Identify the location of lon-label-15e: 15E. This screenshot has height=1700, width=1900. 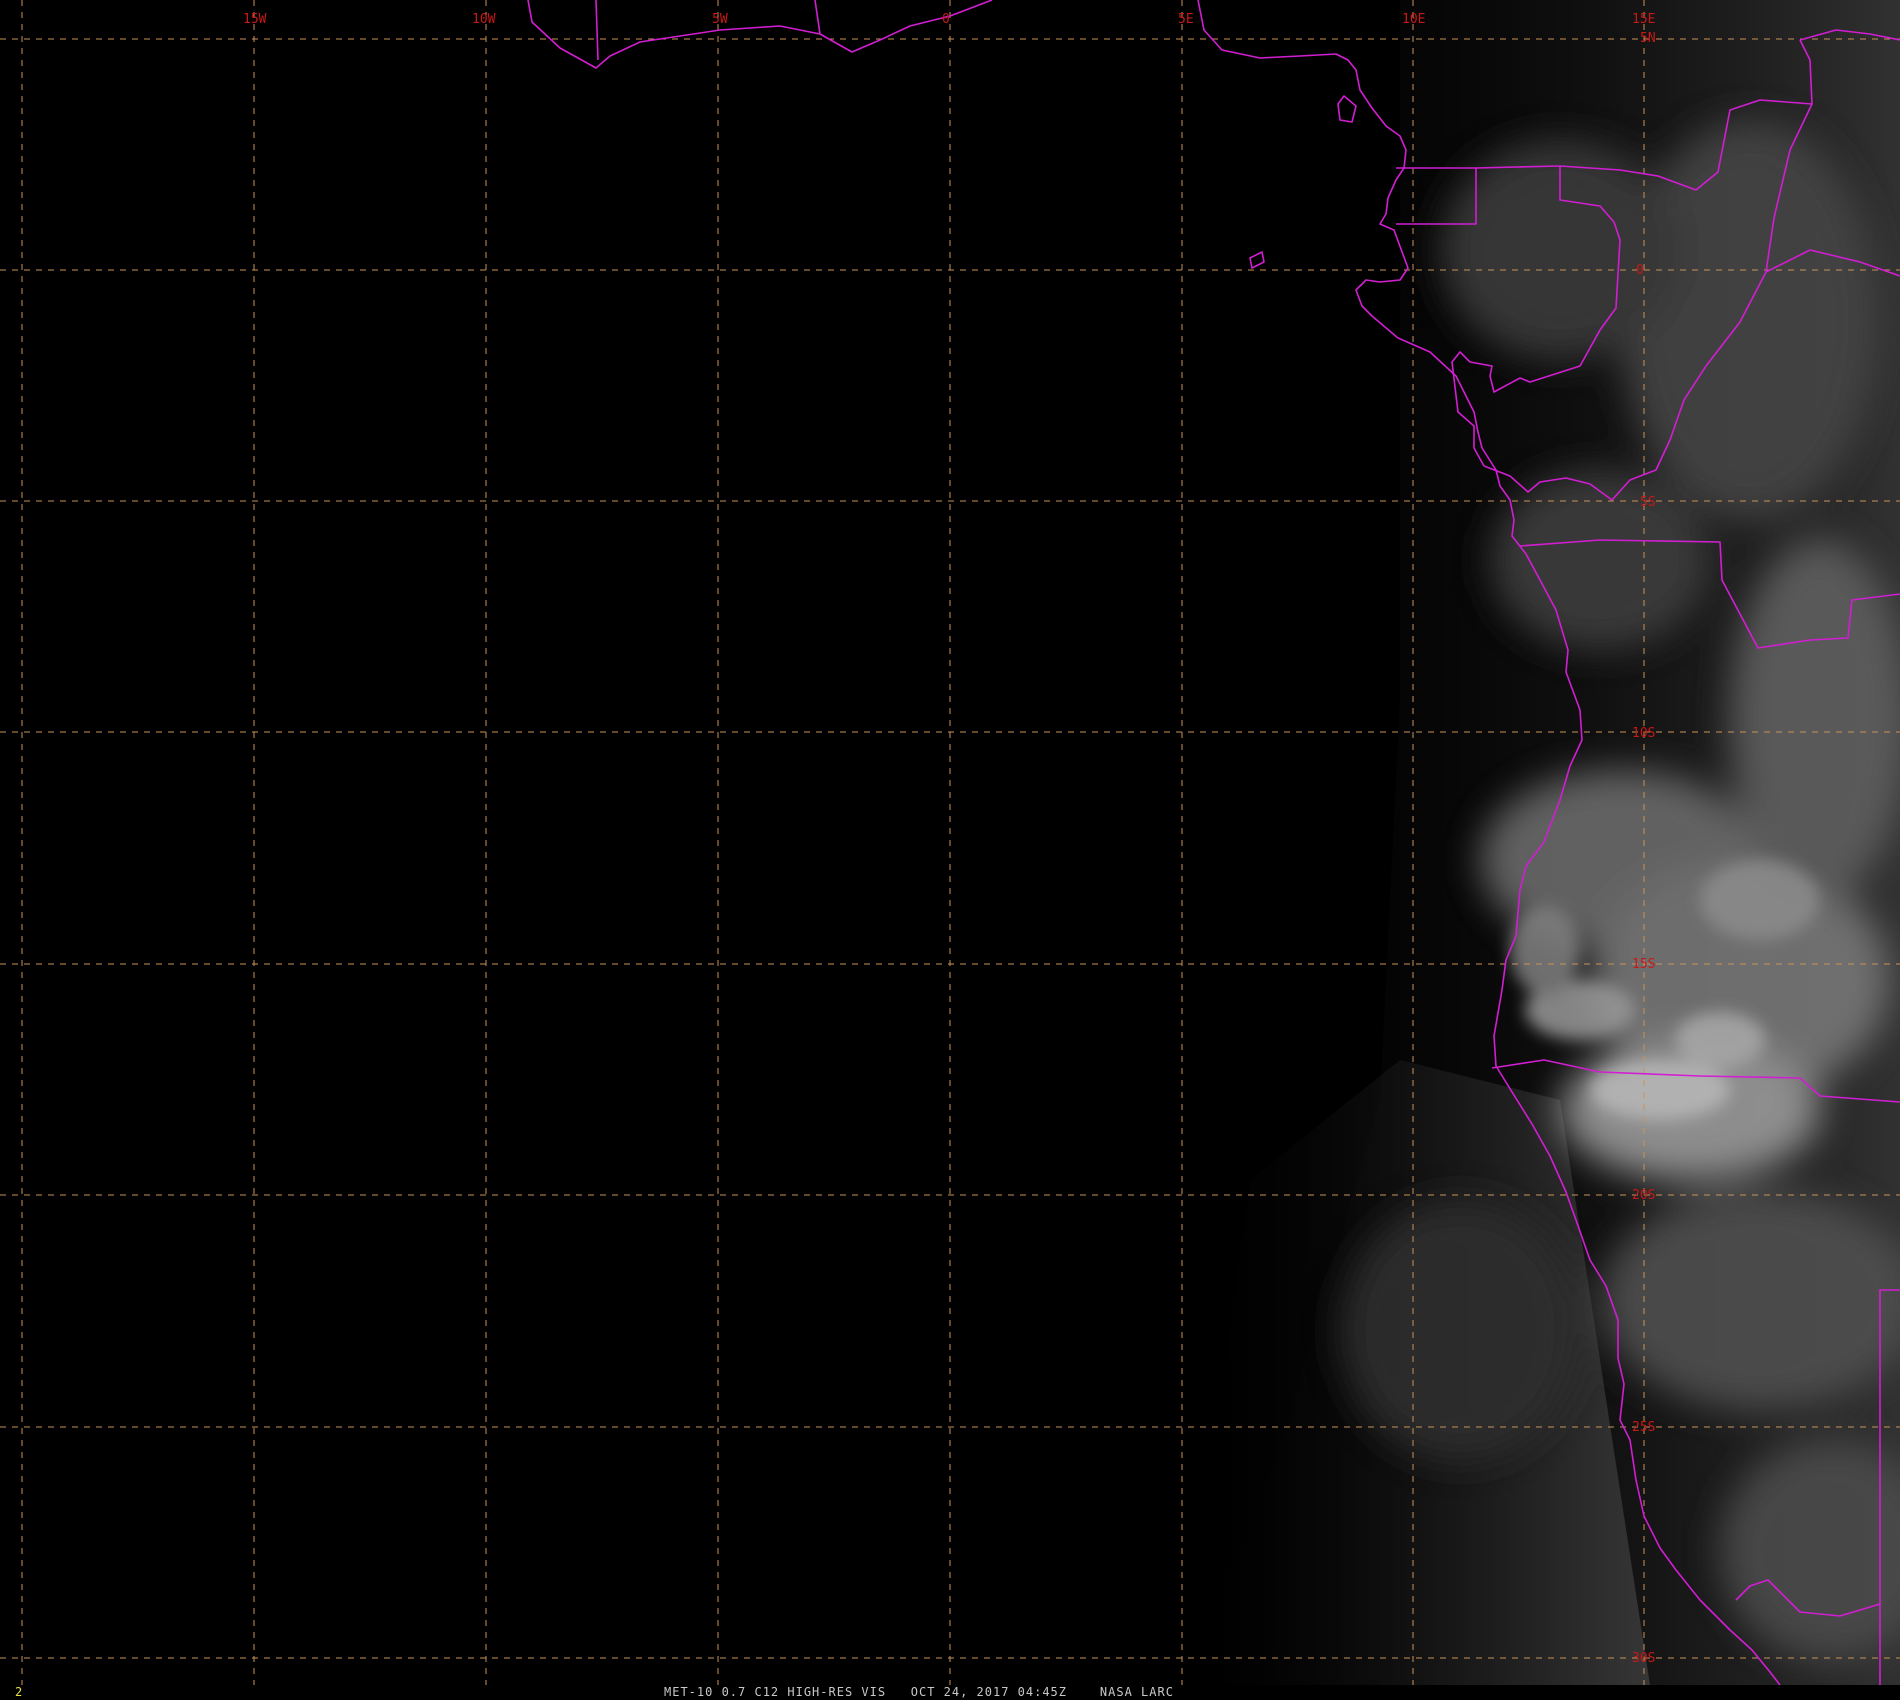
(1643, 19).